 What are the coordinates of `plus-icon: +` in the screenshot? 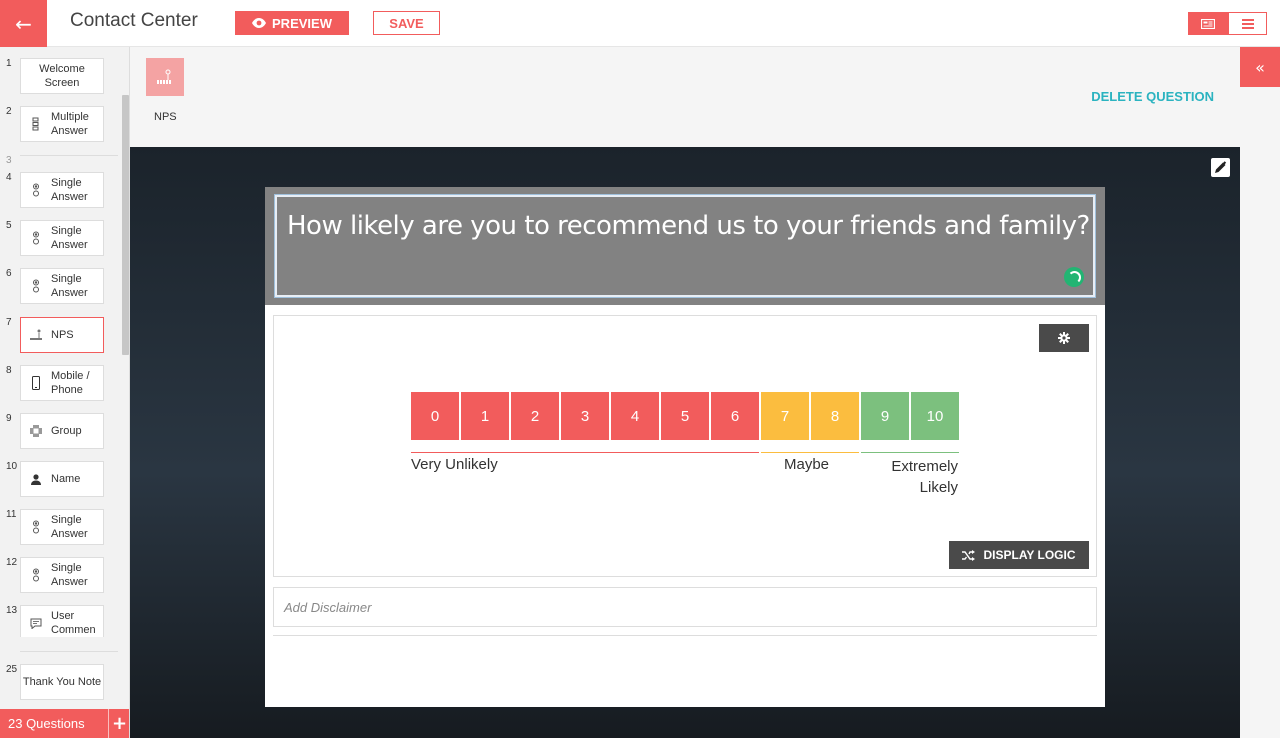 It's located at (119, 723).